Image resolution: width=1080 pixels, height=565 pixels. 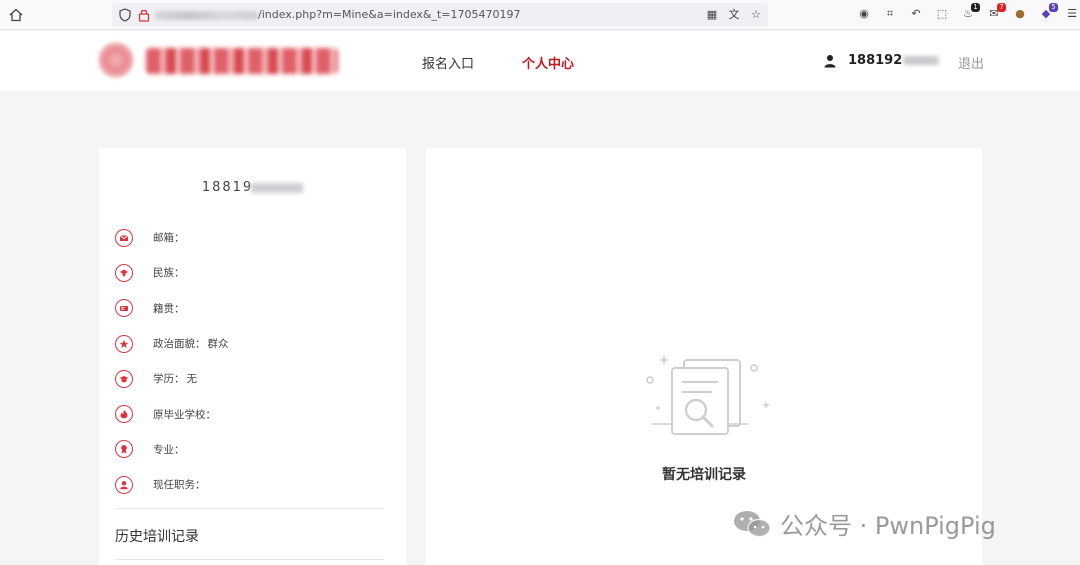 What do you see at coordinates (250, 378) in the screenshot?
I see `info-row-education: 学历： 无` at bounding box center [250, 378].